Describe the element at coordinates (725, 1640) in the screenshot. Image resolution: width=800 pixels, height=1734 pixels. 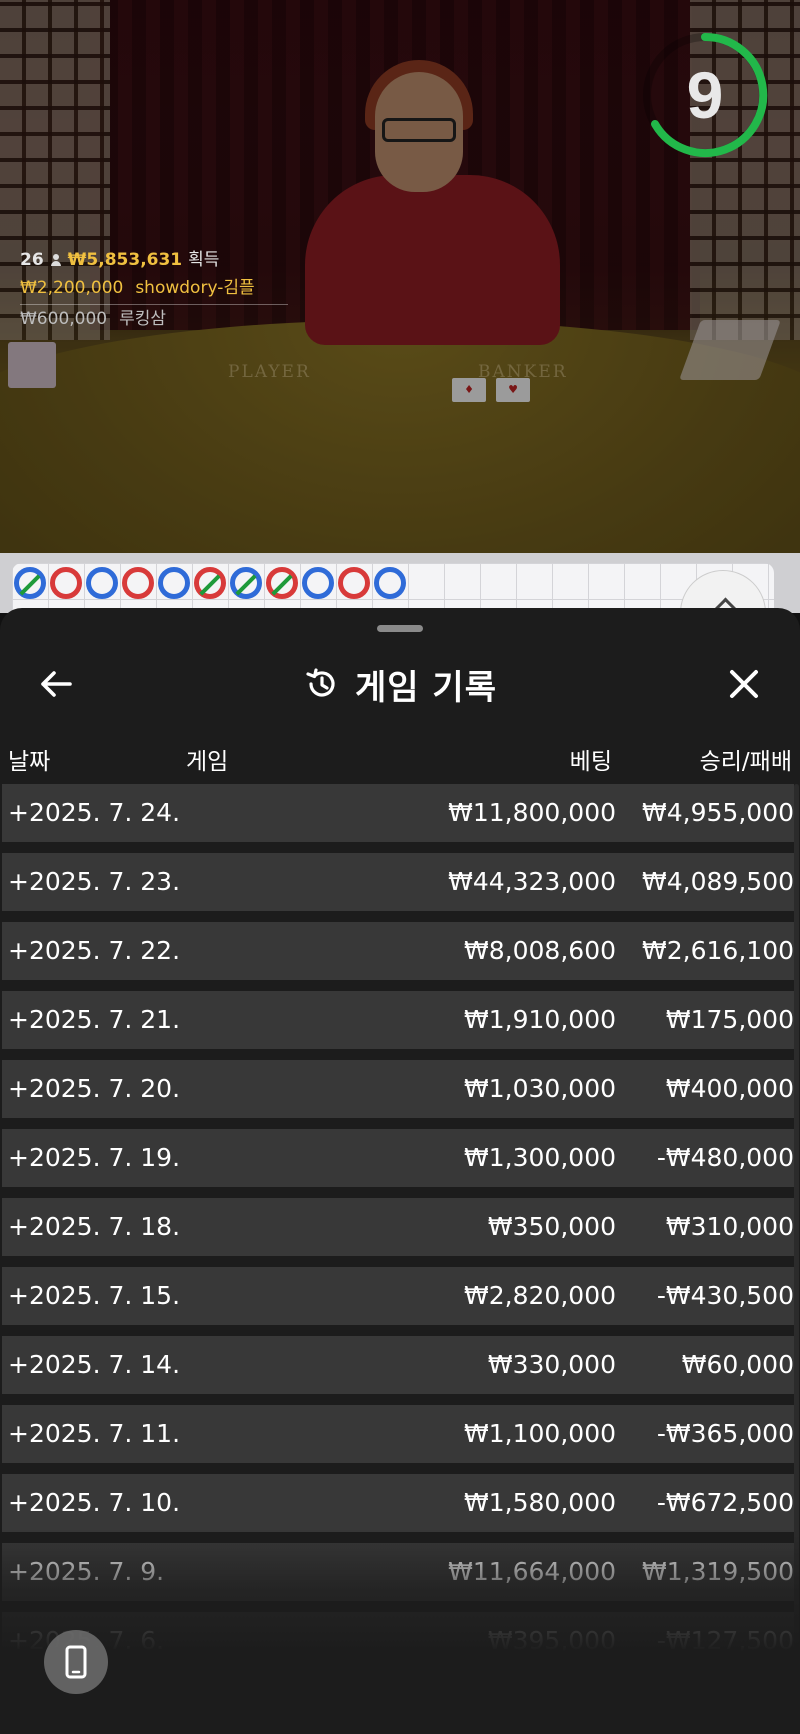
I see `row-win-loss: -₩127,500` at that location.